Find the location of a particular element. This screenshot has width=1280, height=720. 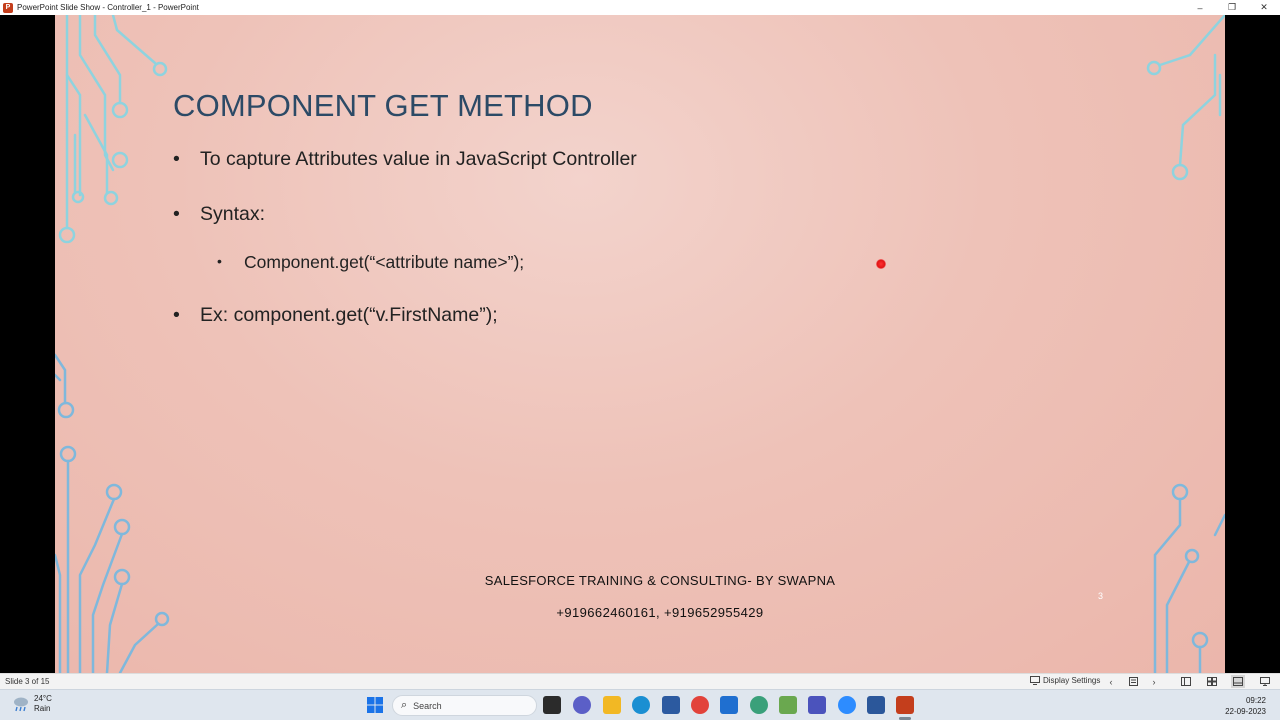

bullet-text: Component.get(“<attribute name>”); is located at coordinates (384, 262).